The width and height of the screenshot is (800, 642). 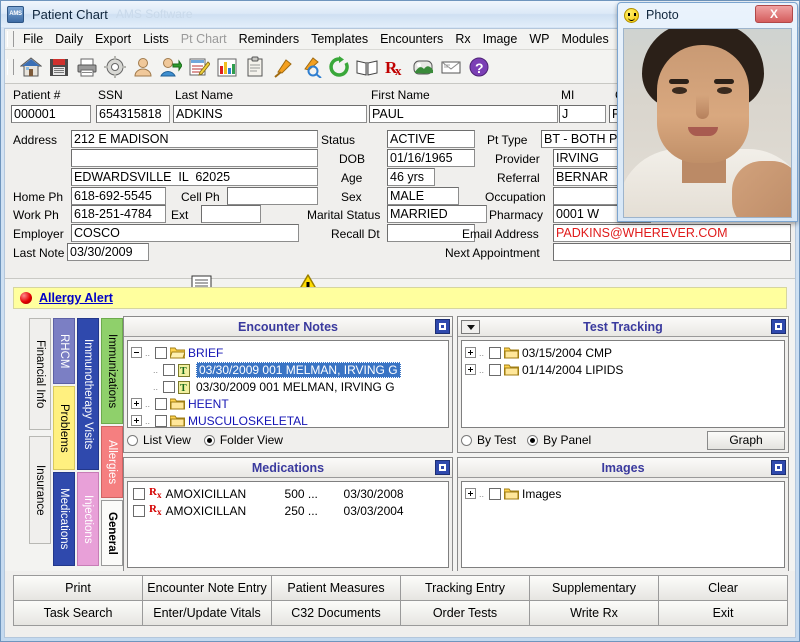 I want to click on radio-by-test, so click(x=466, y=440).